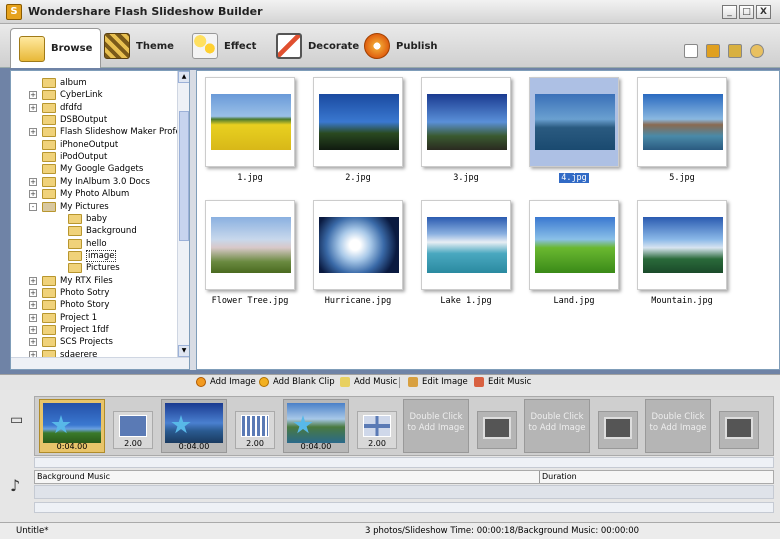 The height and width of the screenshot is (539, 780). Describe the element at coordinates (438, 382) in the screenshot. I see `edit-image-button: Edit Image` at that location.